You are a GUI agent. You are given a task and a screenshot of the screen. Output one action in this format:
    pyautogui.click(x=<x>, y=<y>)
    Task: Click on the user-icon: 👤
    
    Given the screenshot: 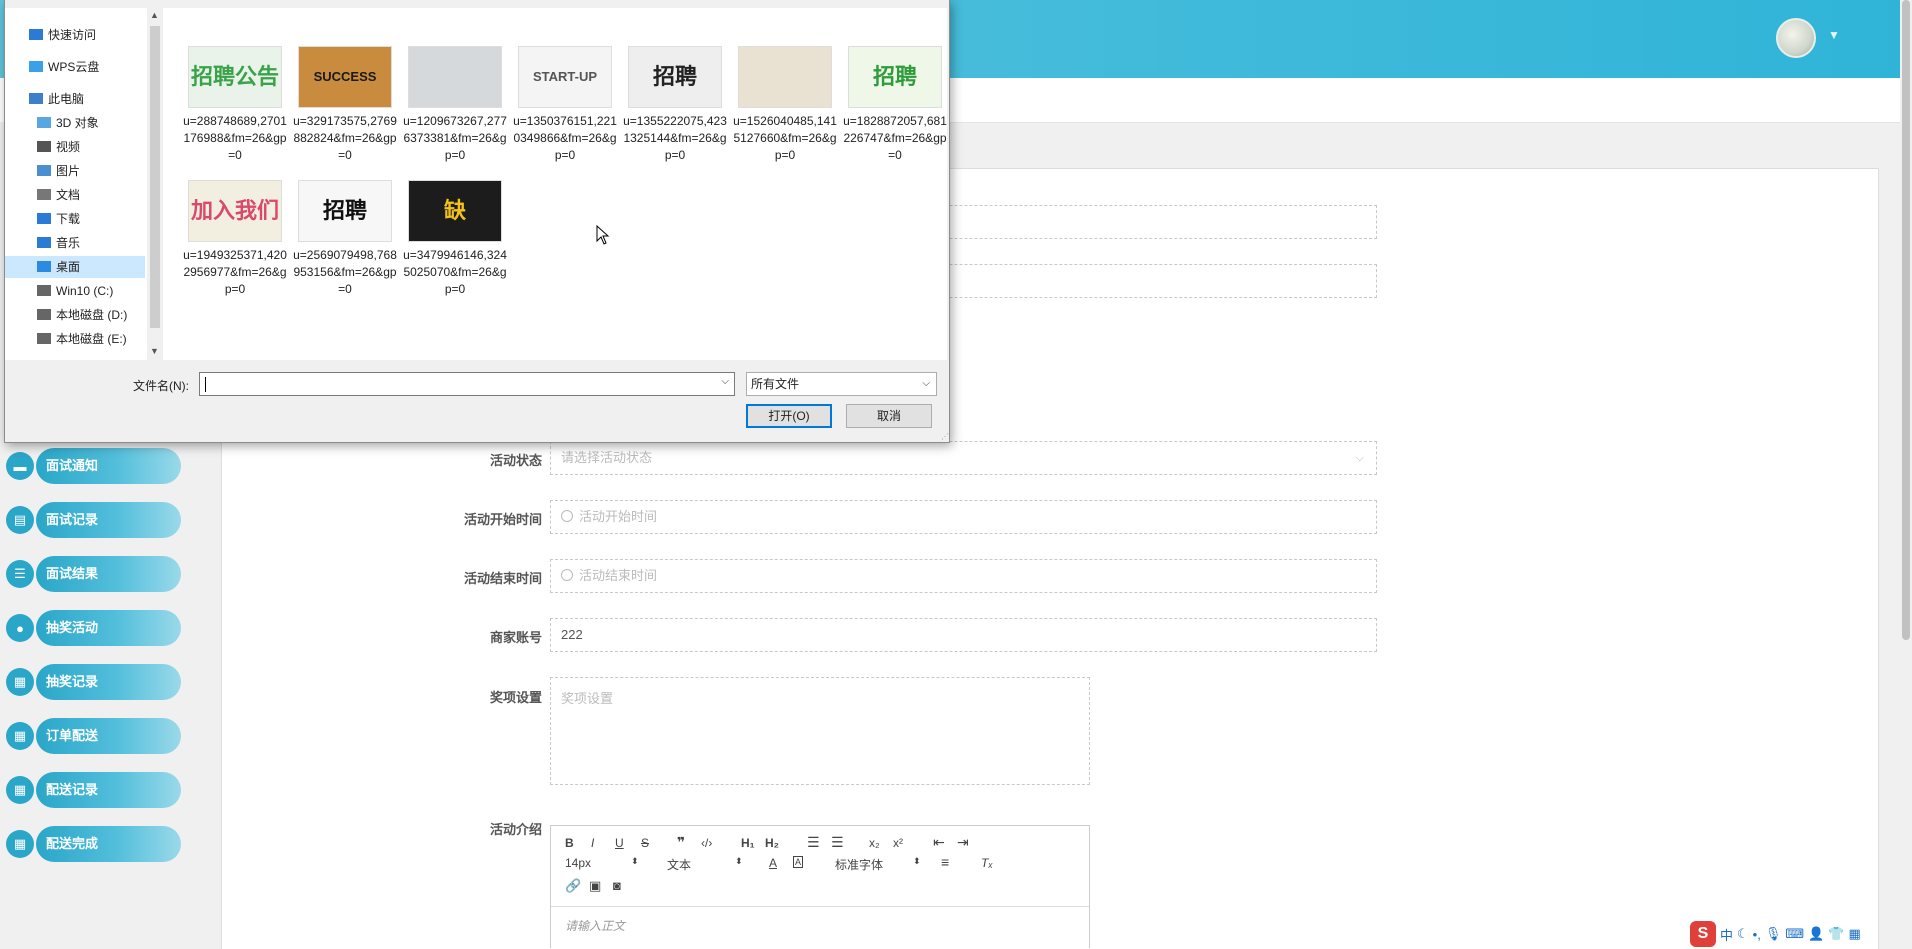 What is the action you would take?
    pyautogui.click(x=1816, y=934)
    